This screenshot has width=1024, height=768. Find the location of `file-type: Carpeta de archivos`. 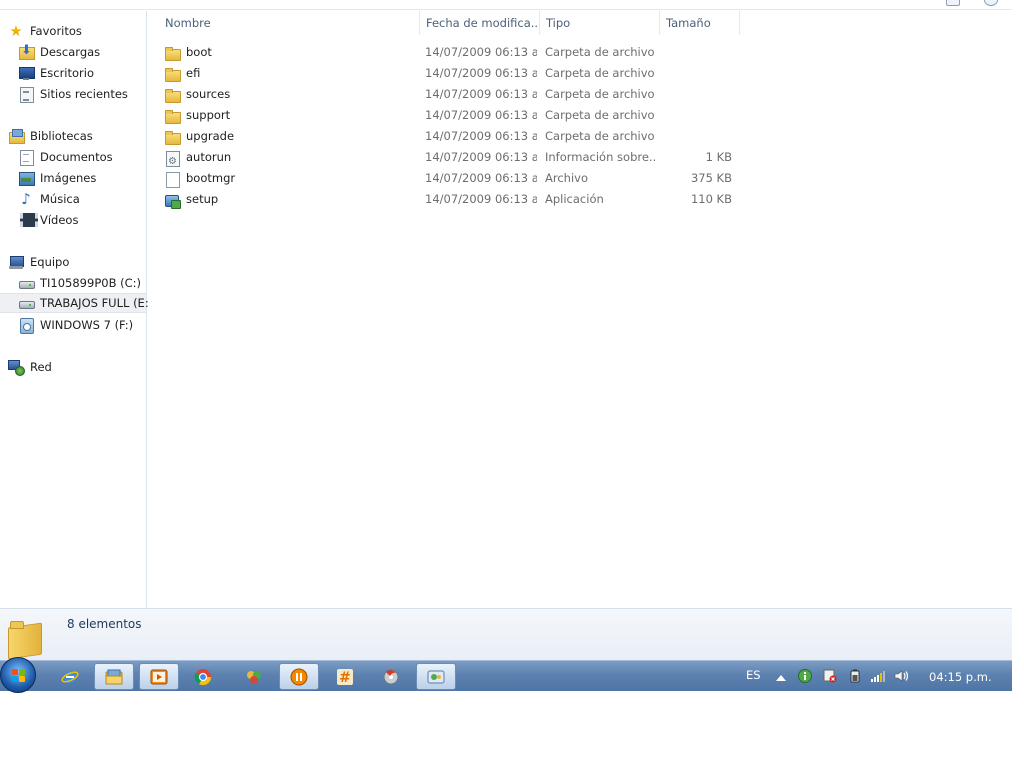

file-type: Carpeta de archivos is located at coordinates (600, 73).